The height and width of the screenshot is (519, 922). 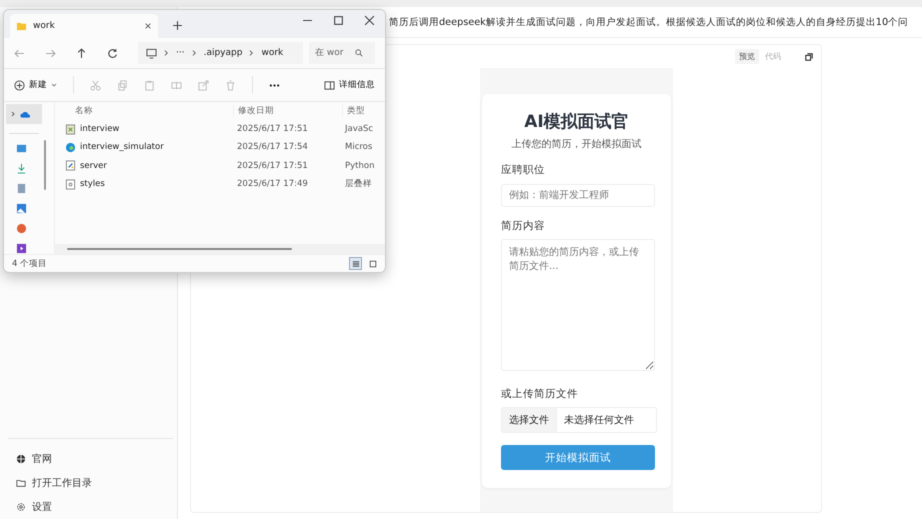 I want to click on caret-icon, so click(x=54, y=85).